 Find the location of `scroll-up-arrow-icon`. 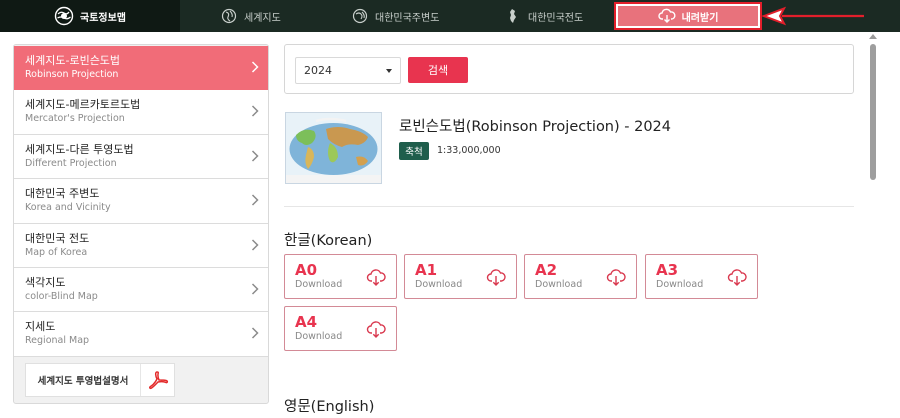

scroll-up-arrow-icon is located at coordinates (873, 36).